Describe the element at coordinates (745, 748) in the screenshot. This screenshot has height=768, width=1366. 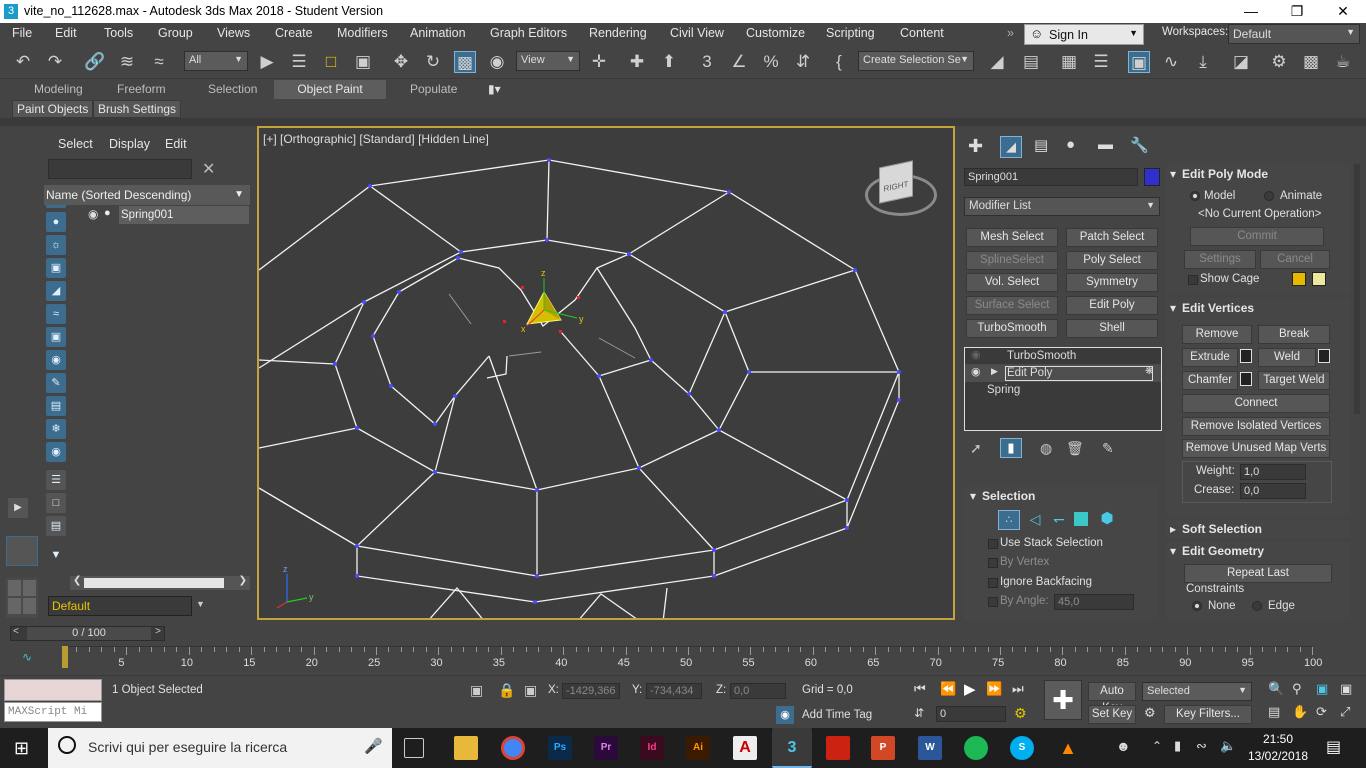
I see `autocad-icon: A` at that location.